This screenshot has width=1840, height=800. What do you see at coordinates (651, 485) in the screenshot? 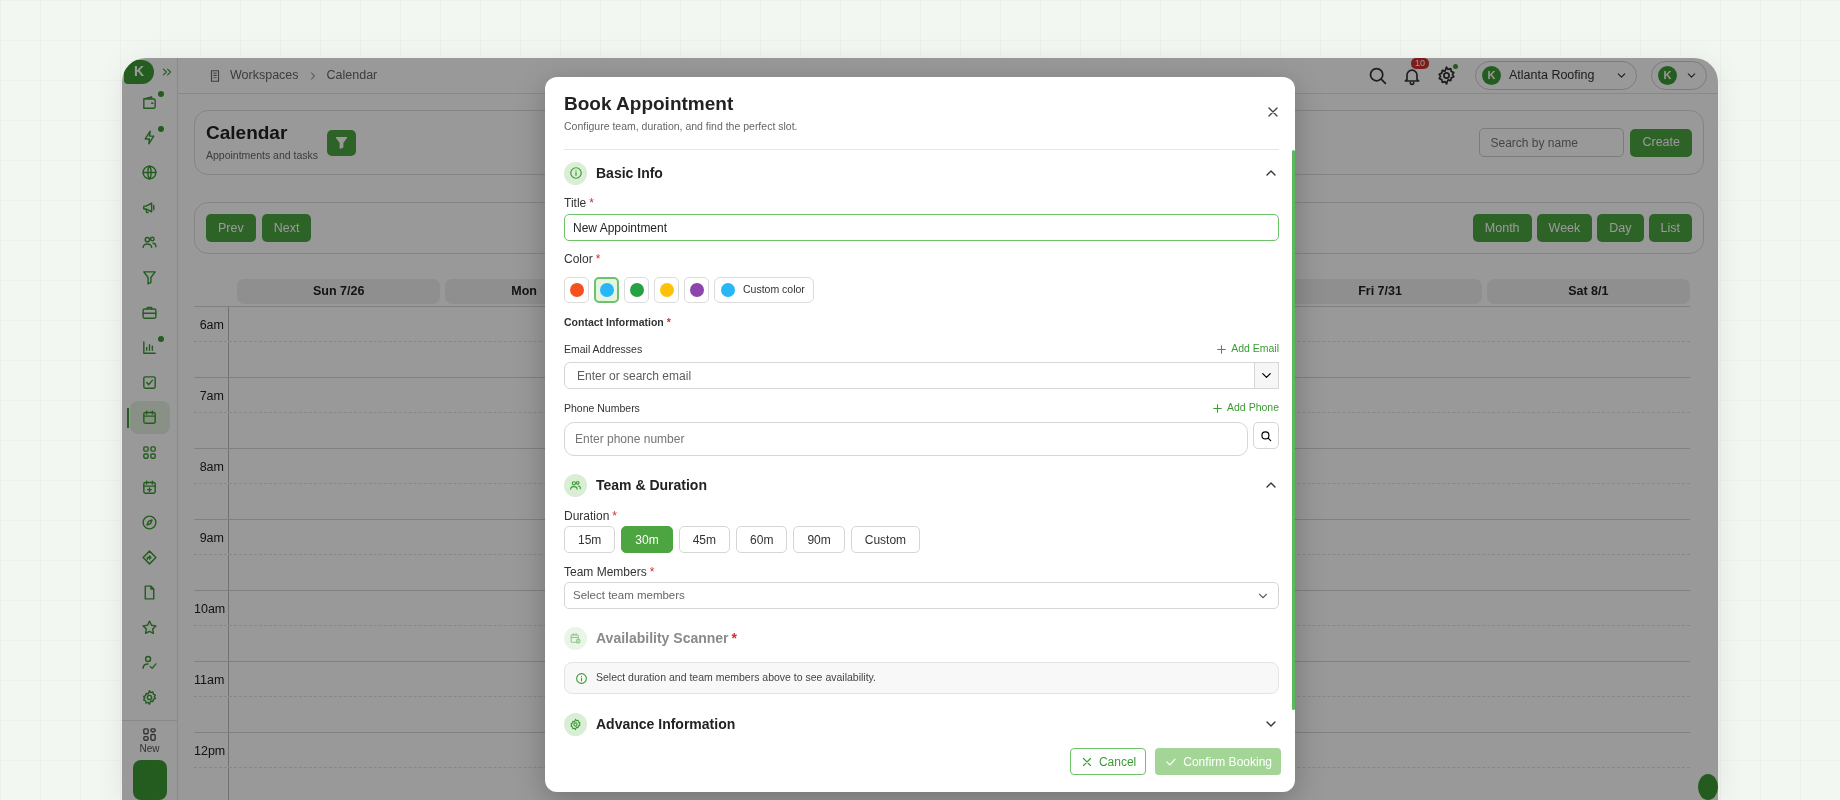
I see `section-title: Team & Duration` at bounding box center [651, 485].